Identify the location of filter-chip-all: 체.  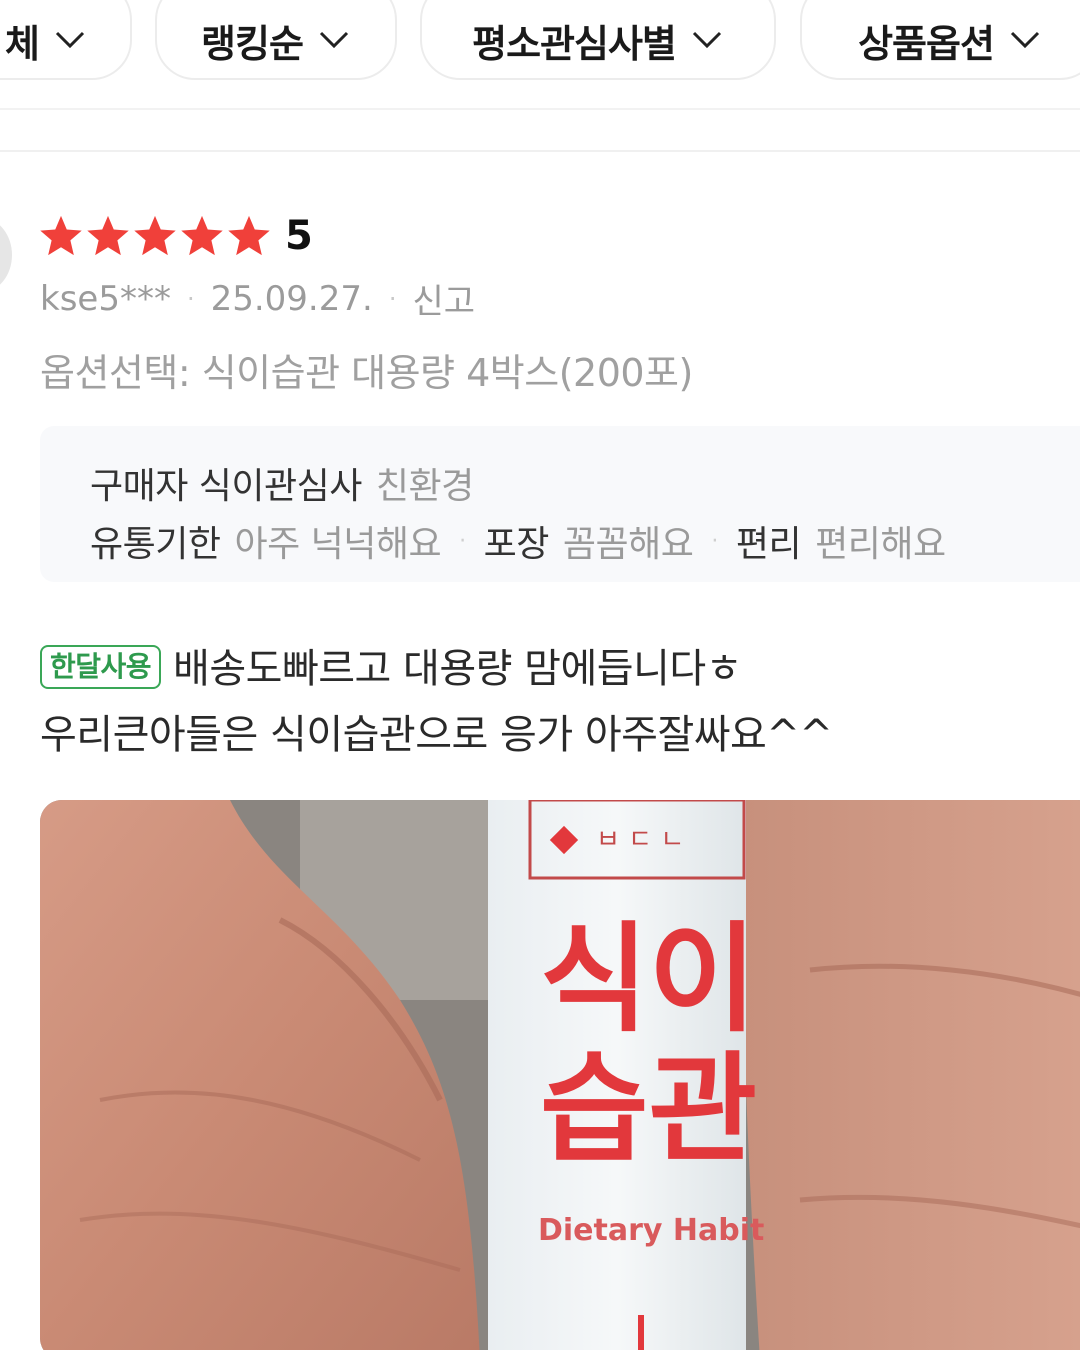
(66, 40).